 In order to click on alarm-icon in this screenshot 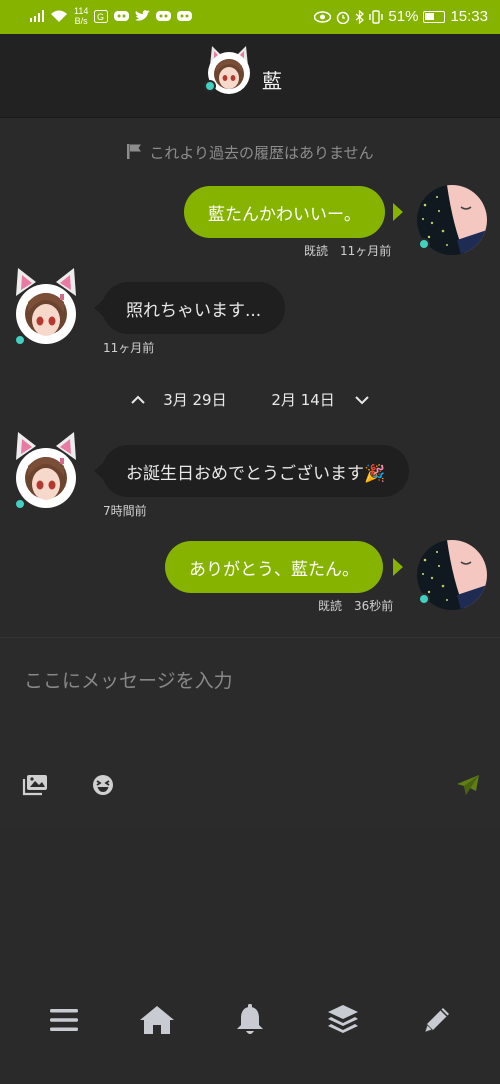, I will do `click(343, 17)`.